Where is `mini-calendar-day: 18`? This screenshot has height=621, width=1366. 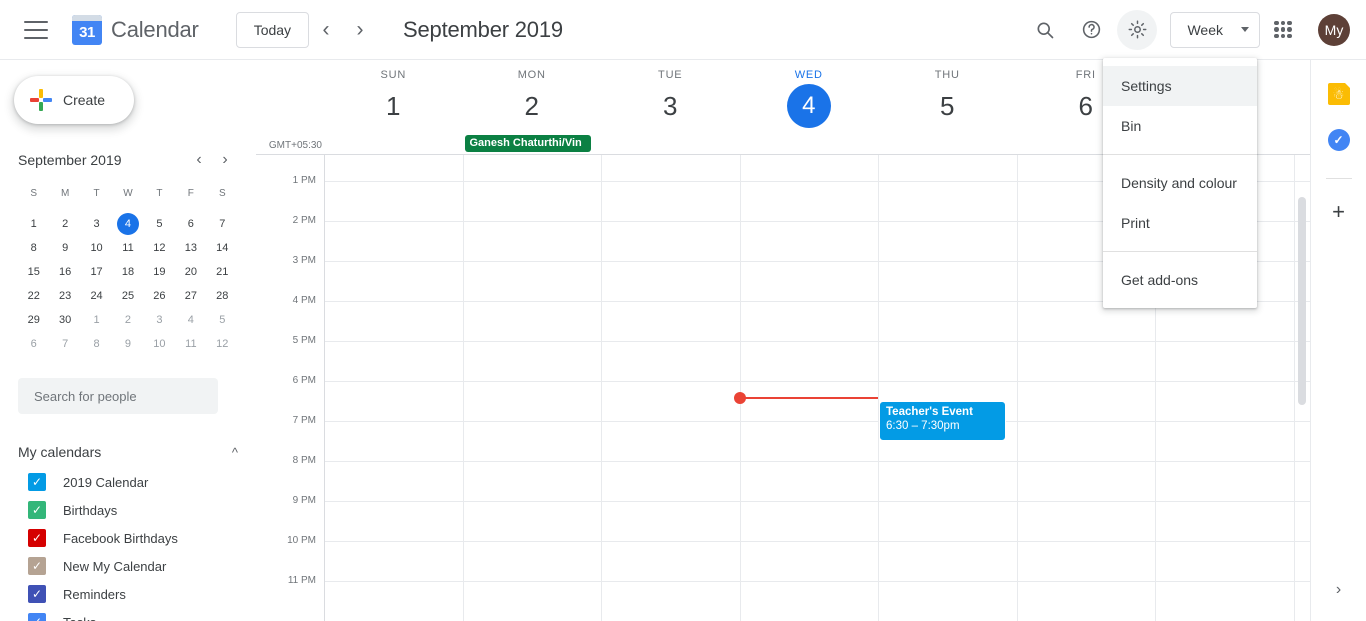 mini-calendar-day: 18 is located at coordinates (127, 272).